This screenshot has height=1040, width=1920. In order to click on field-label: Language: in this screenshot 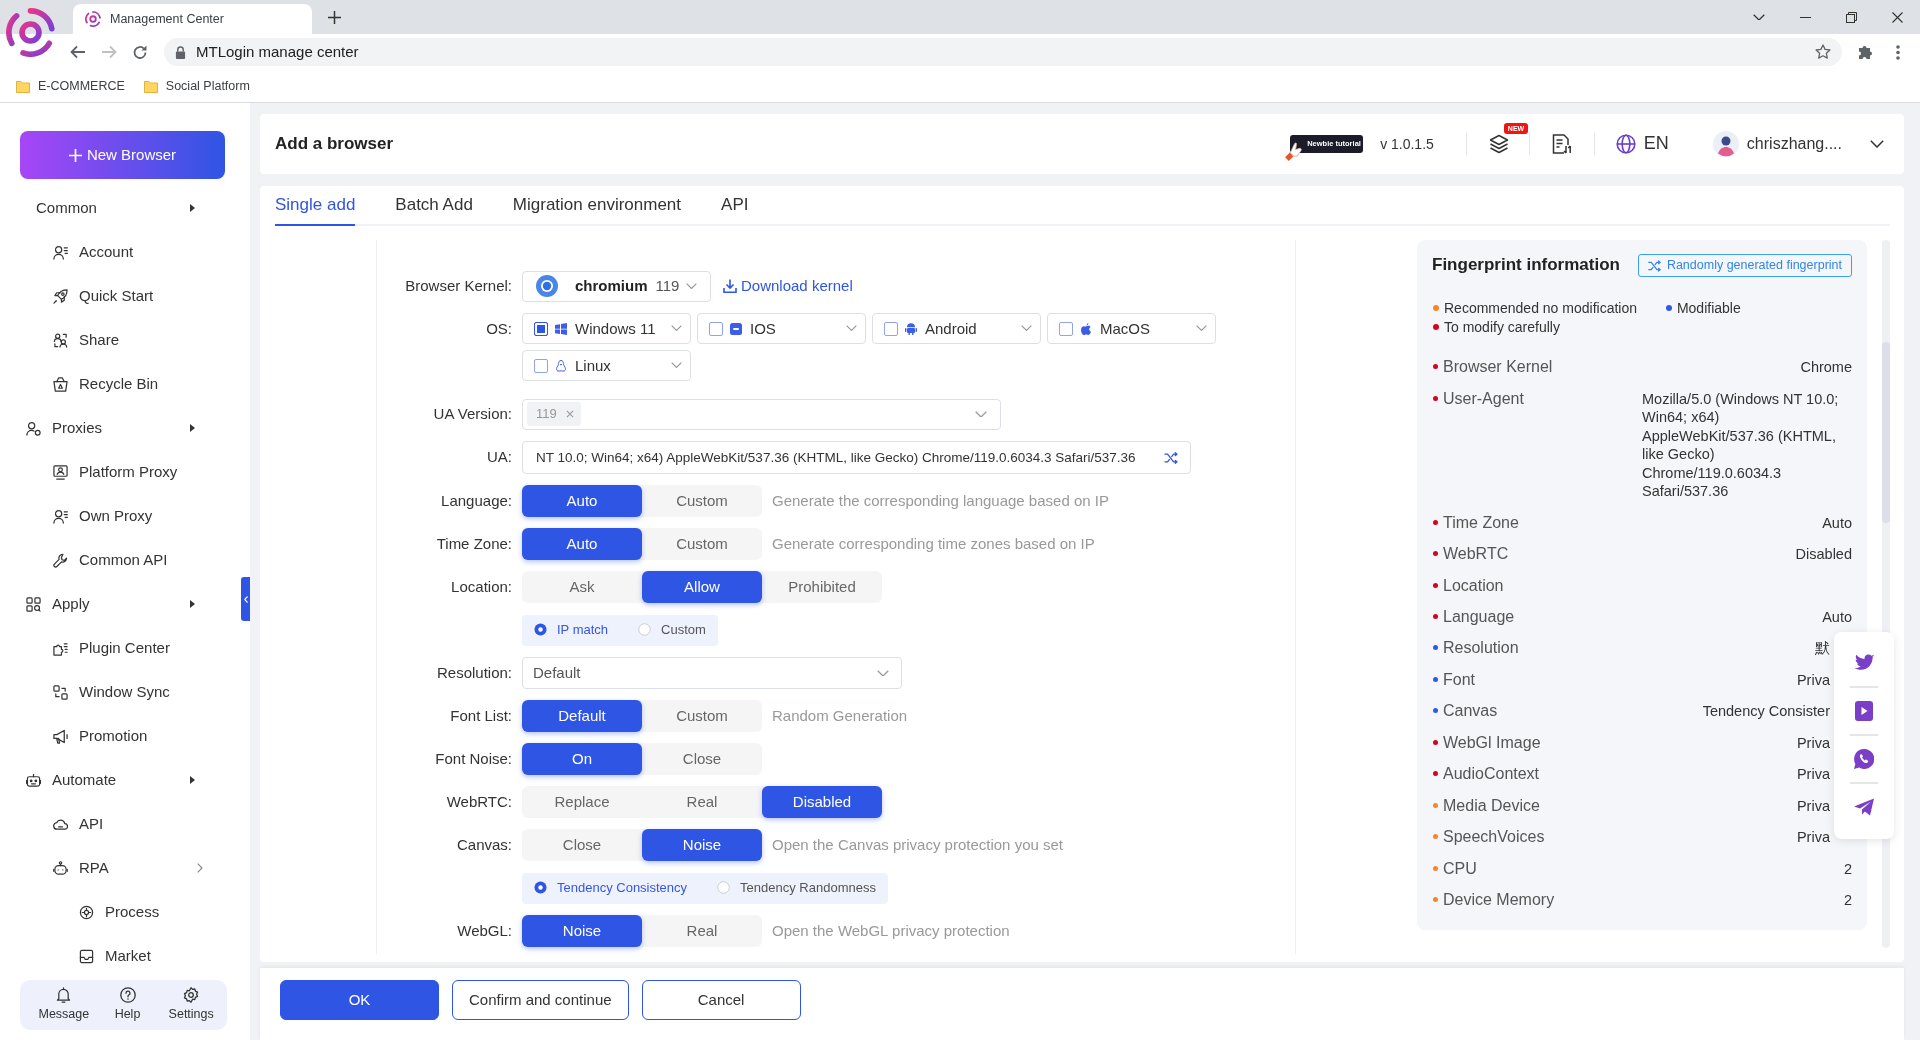, I will do `click(476, 501)`.